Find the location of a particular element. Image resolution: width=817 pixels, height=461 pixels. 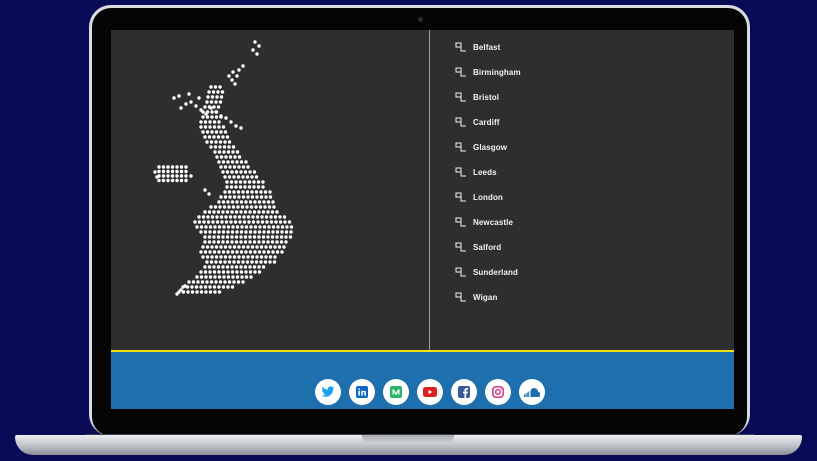

city-item-leeds: Leeds is located at coordinates (488, 180).